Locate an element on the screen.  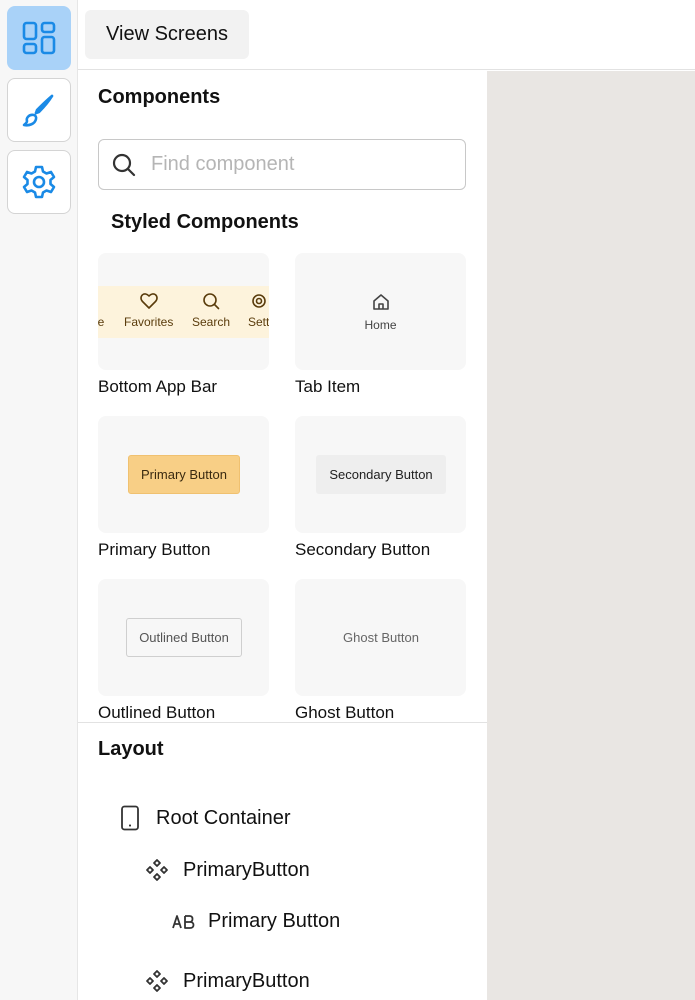
layout-tree-item-primary-button-text: Primary Button is located at coordinates (256, 921).